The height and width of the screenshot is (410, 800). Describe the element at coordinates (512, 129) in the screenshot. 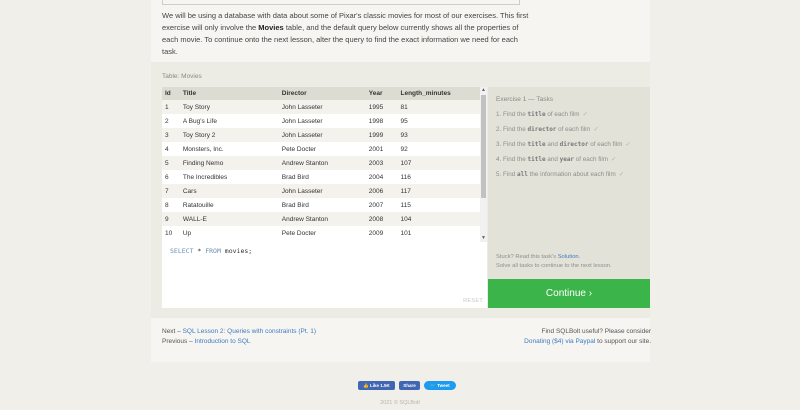

I see `task-text: 2. Find the` at that location.